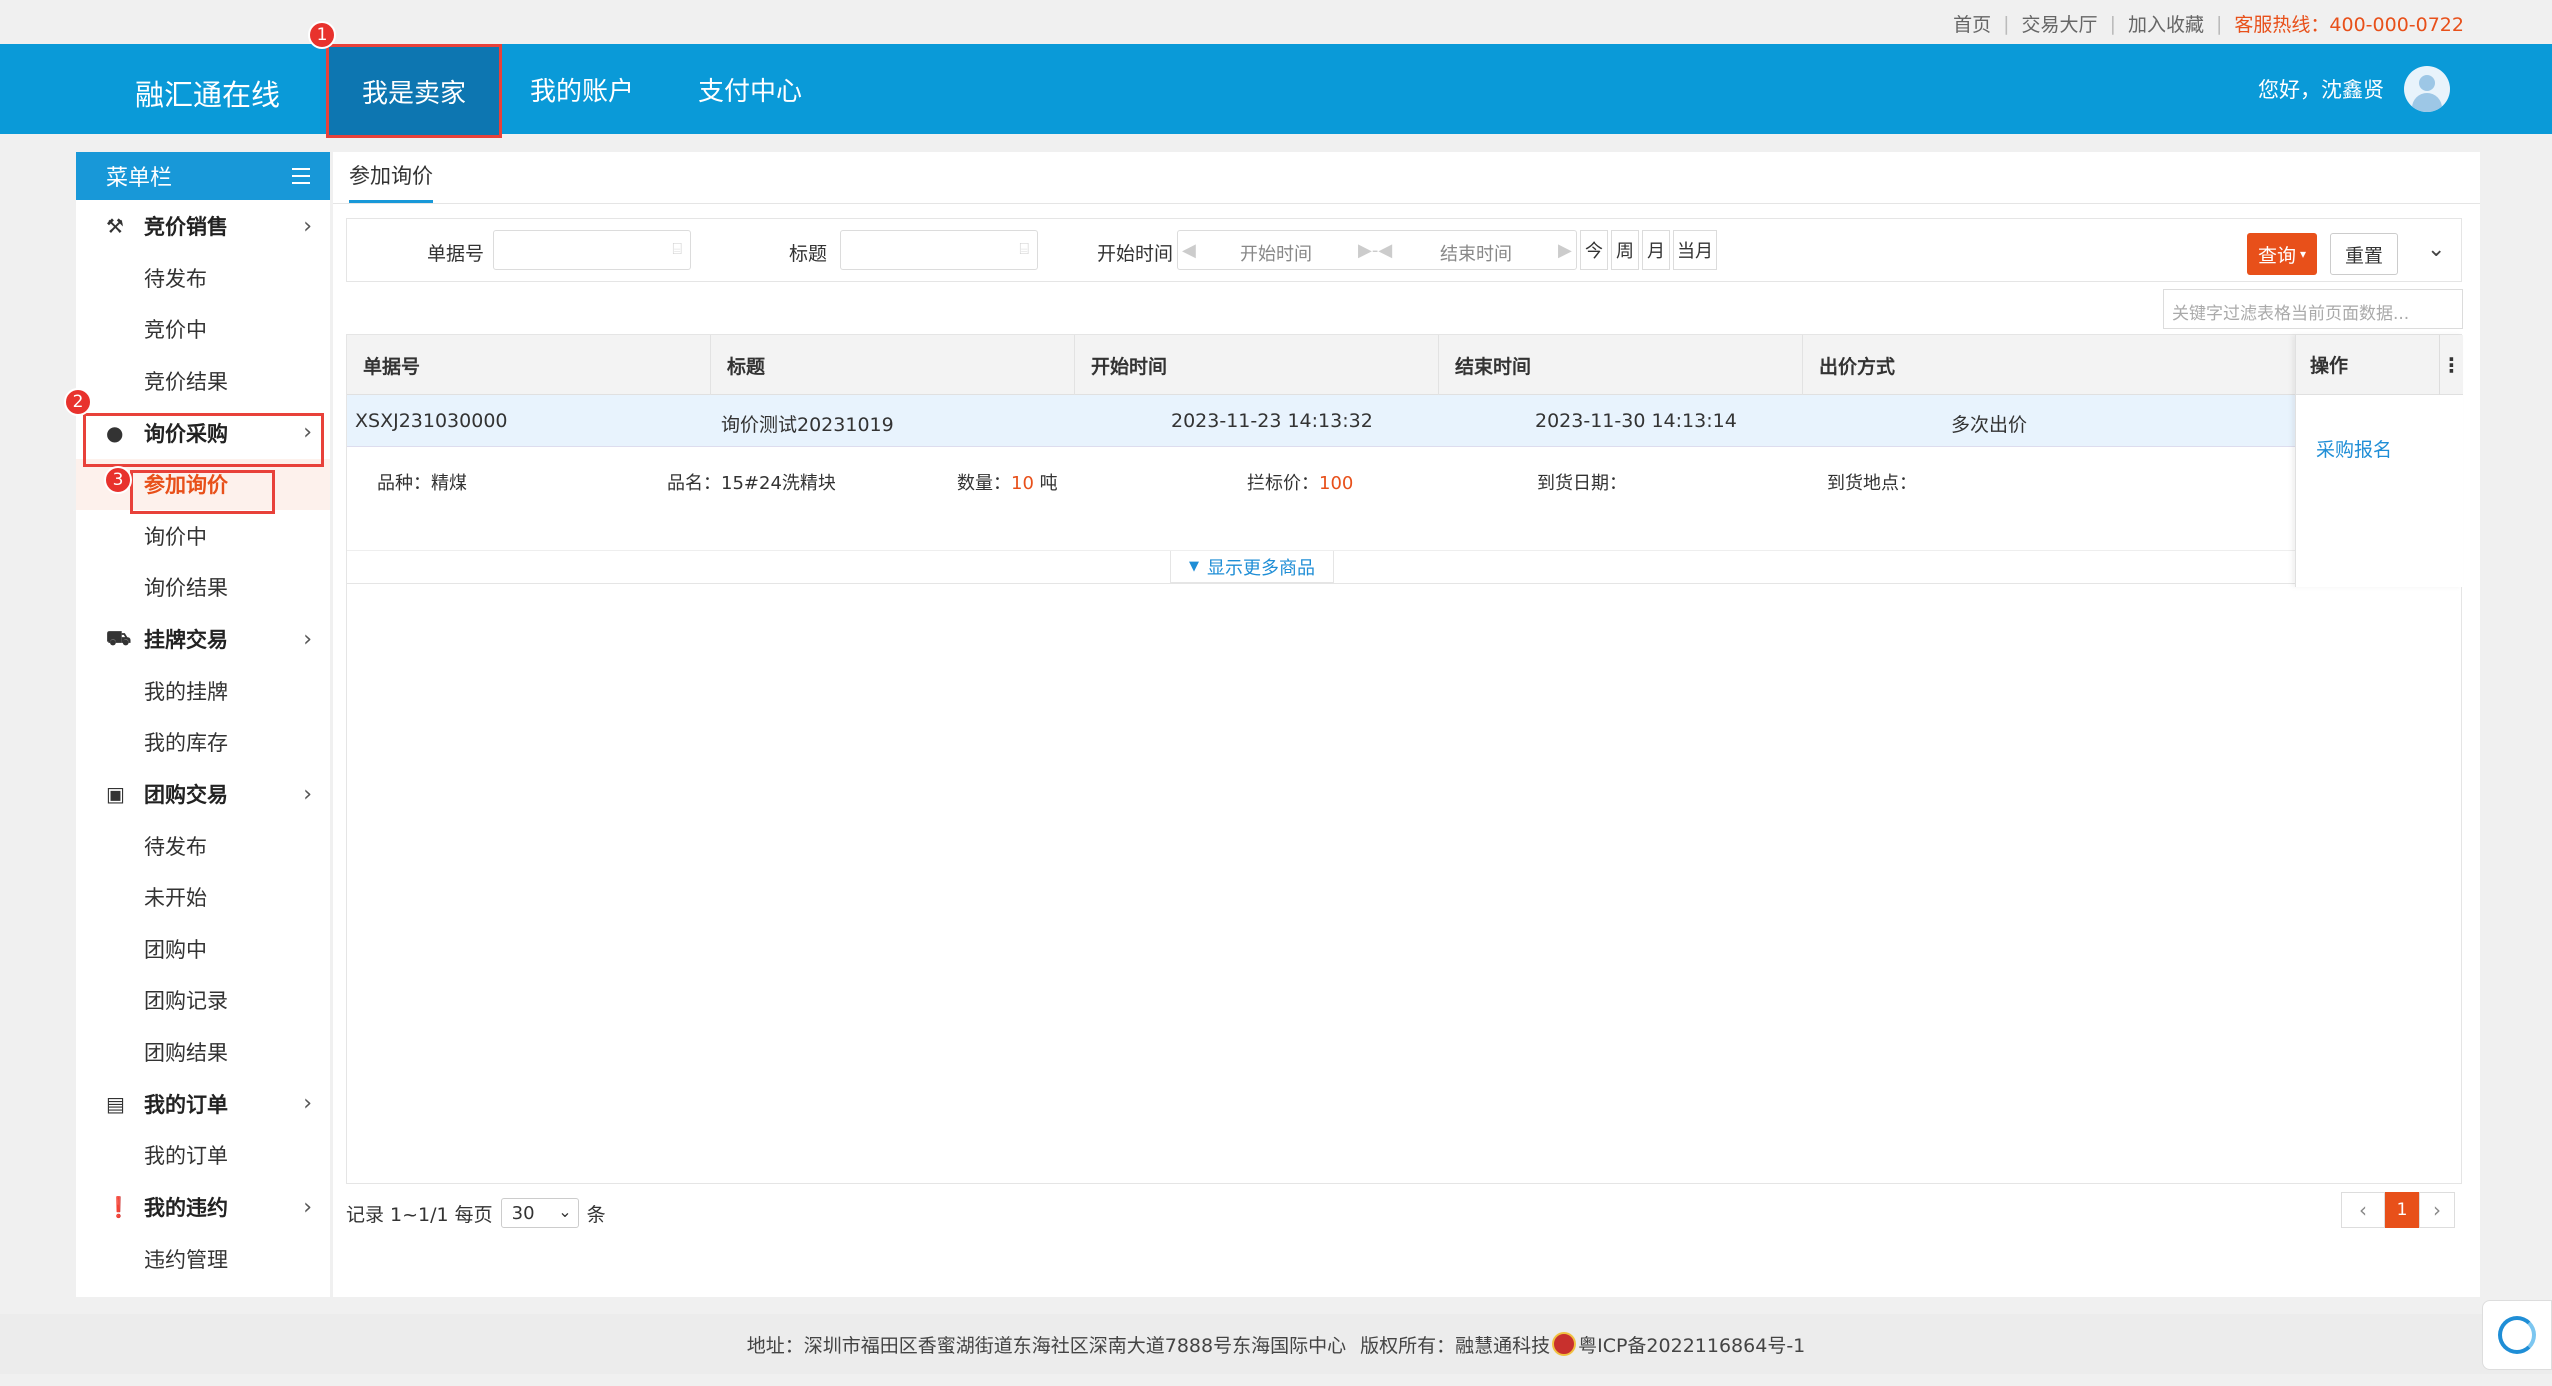 Image resolution: width=2552 pixels, height=1386 pixels. Describe the element at coordinates (2329, 366) in the screenshot. I see `operation-header-label: 操作` at that location.